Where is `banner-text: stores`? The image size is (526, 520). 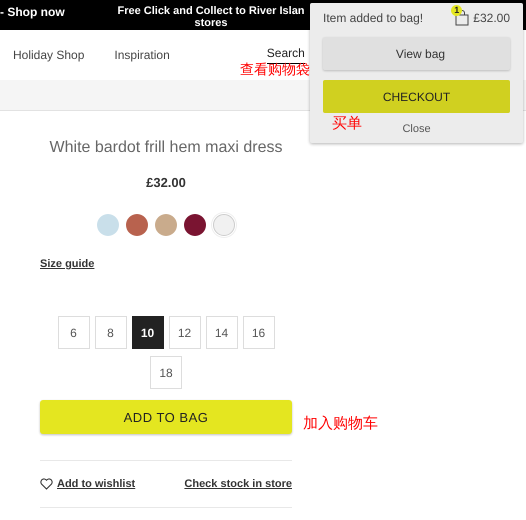
banner-text: stores is located at coordinates (211, 23).